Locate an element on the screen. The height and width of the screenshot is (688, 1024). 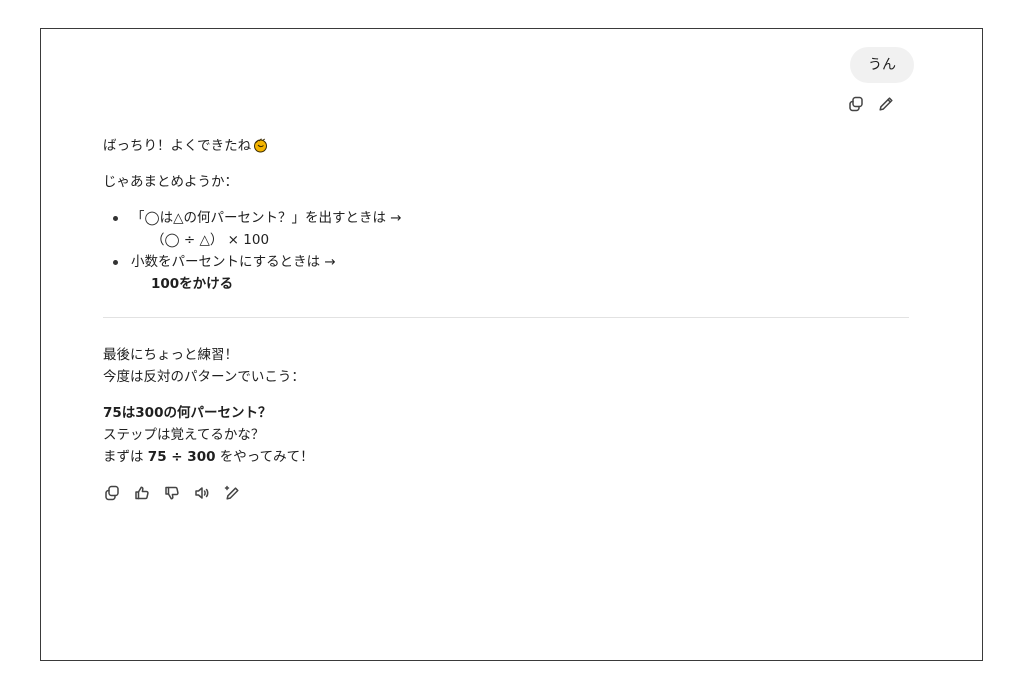
question-text: 75は300の何パーセント？ is located at coordinates (187, 413).